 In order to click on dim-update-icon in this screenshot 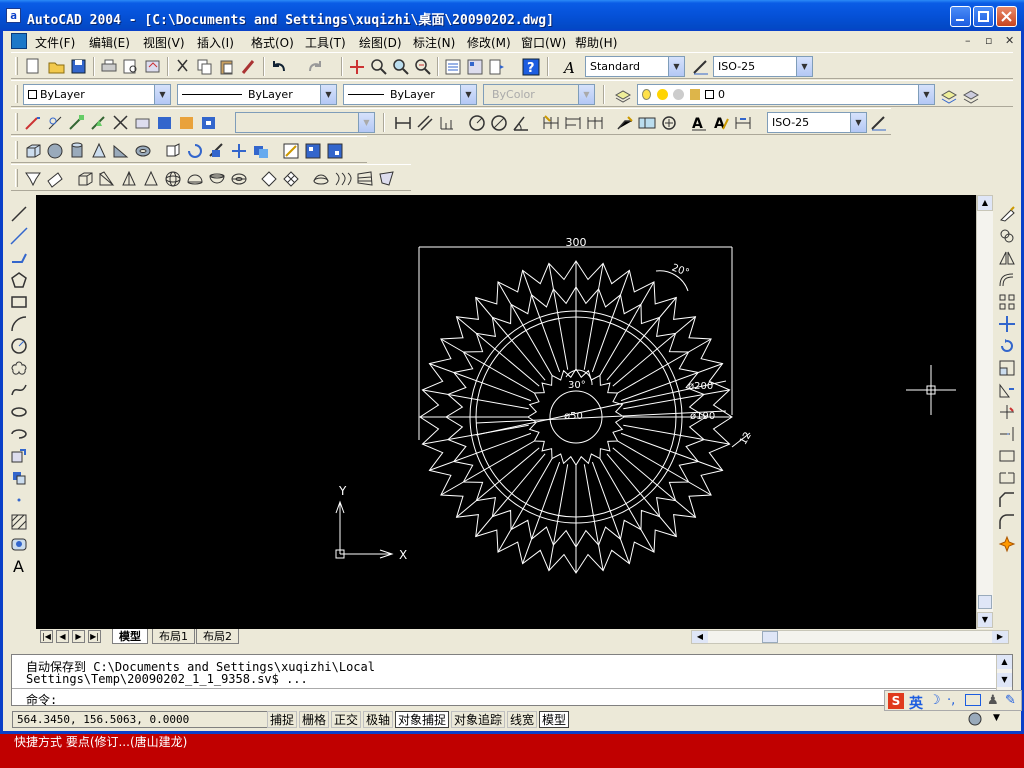, I will do `click(743, 122)`.